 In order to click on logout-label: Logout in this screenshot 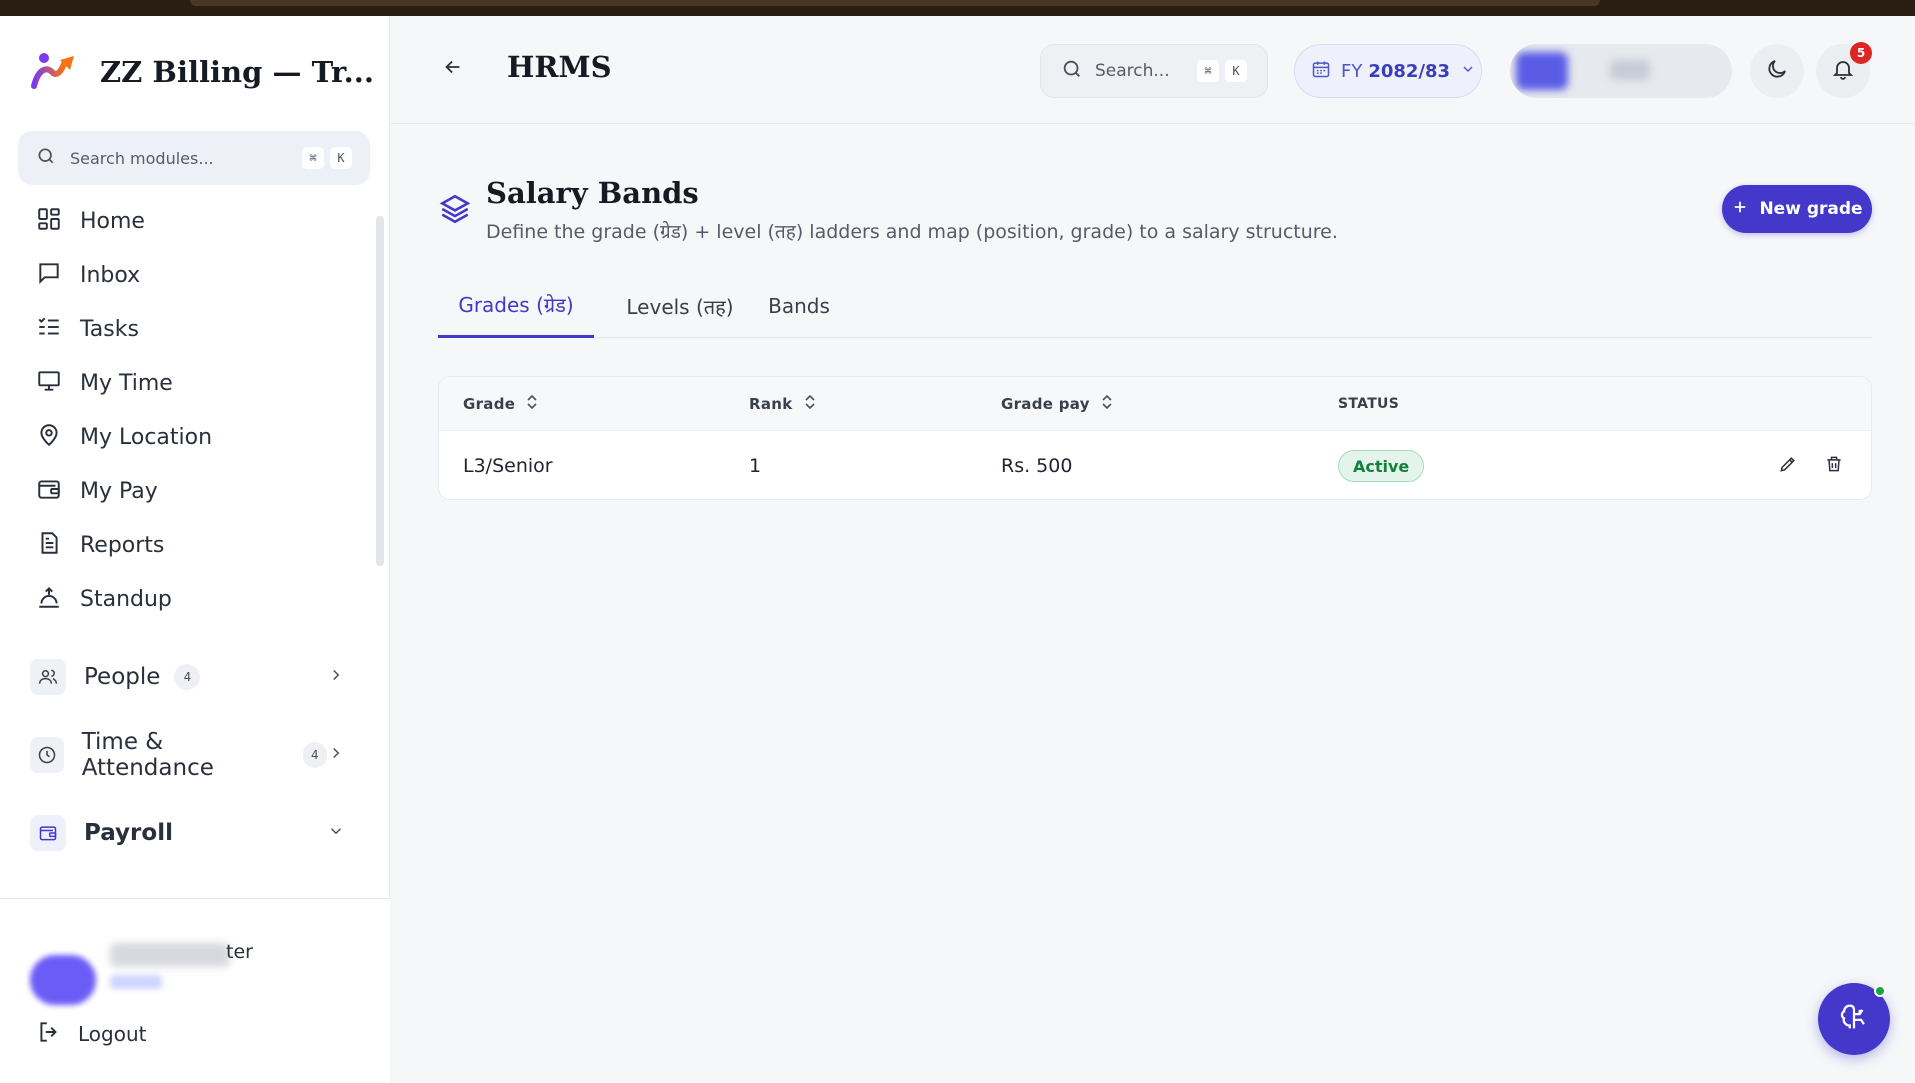, I will do `click(112, 1034)`.